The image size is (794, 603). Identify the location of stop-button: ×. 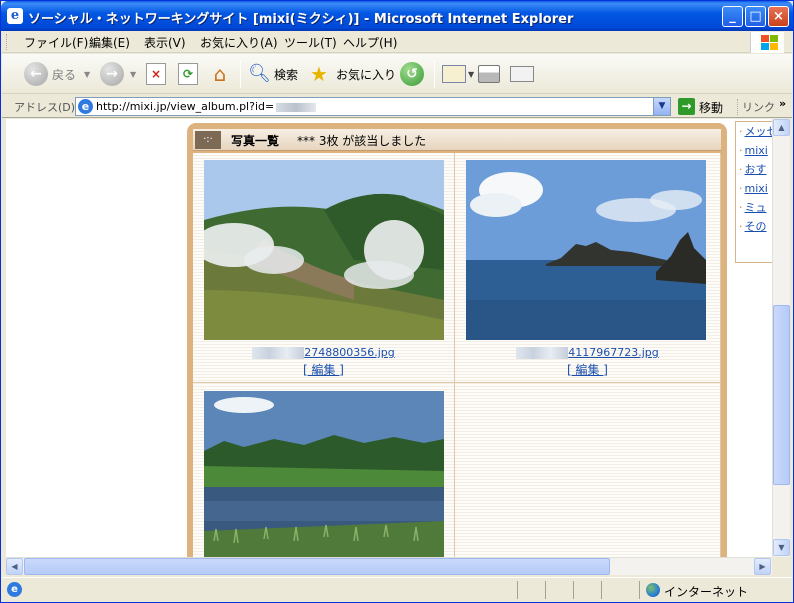
(156, 74).